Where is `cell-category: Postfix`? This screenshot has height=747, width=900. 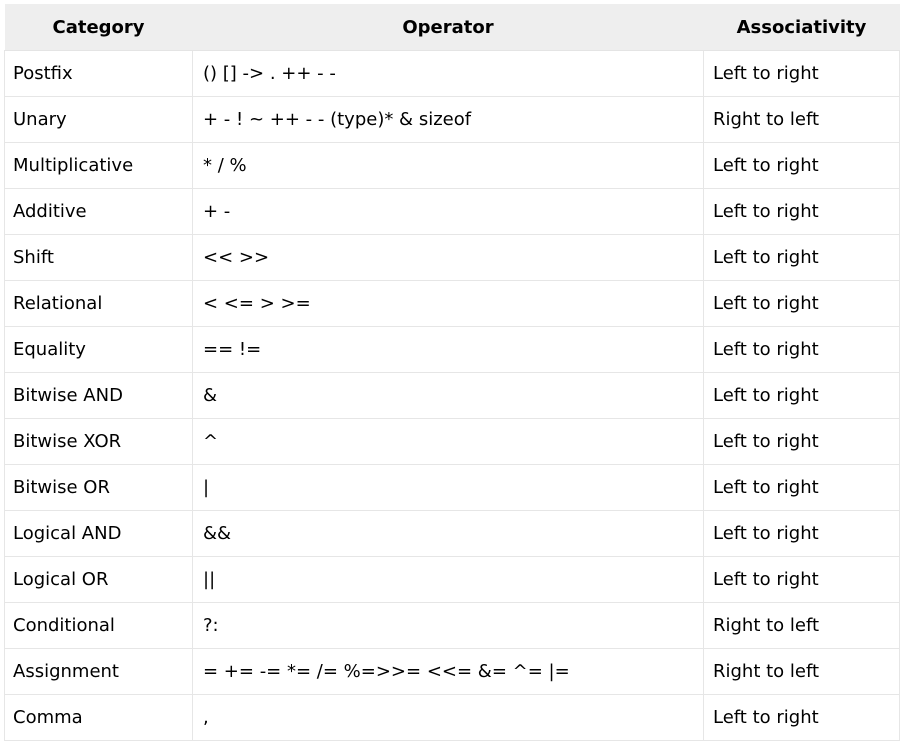 cell-category: Postfix is located at coordinates (98, 73).